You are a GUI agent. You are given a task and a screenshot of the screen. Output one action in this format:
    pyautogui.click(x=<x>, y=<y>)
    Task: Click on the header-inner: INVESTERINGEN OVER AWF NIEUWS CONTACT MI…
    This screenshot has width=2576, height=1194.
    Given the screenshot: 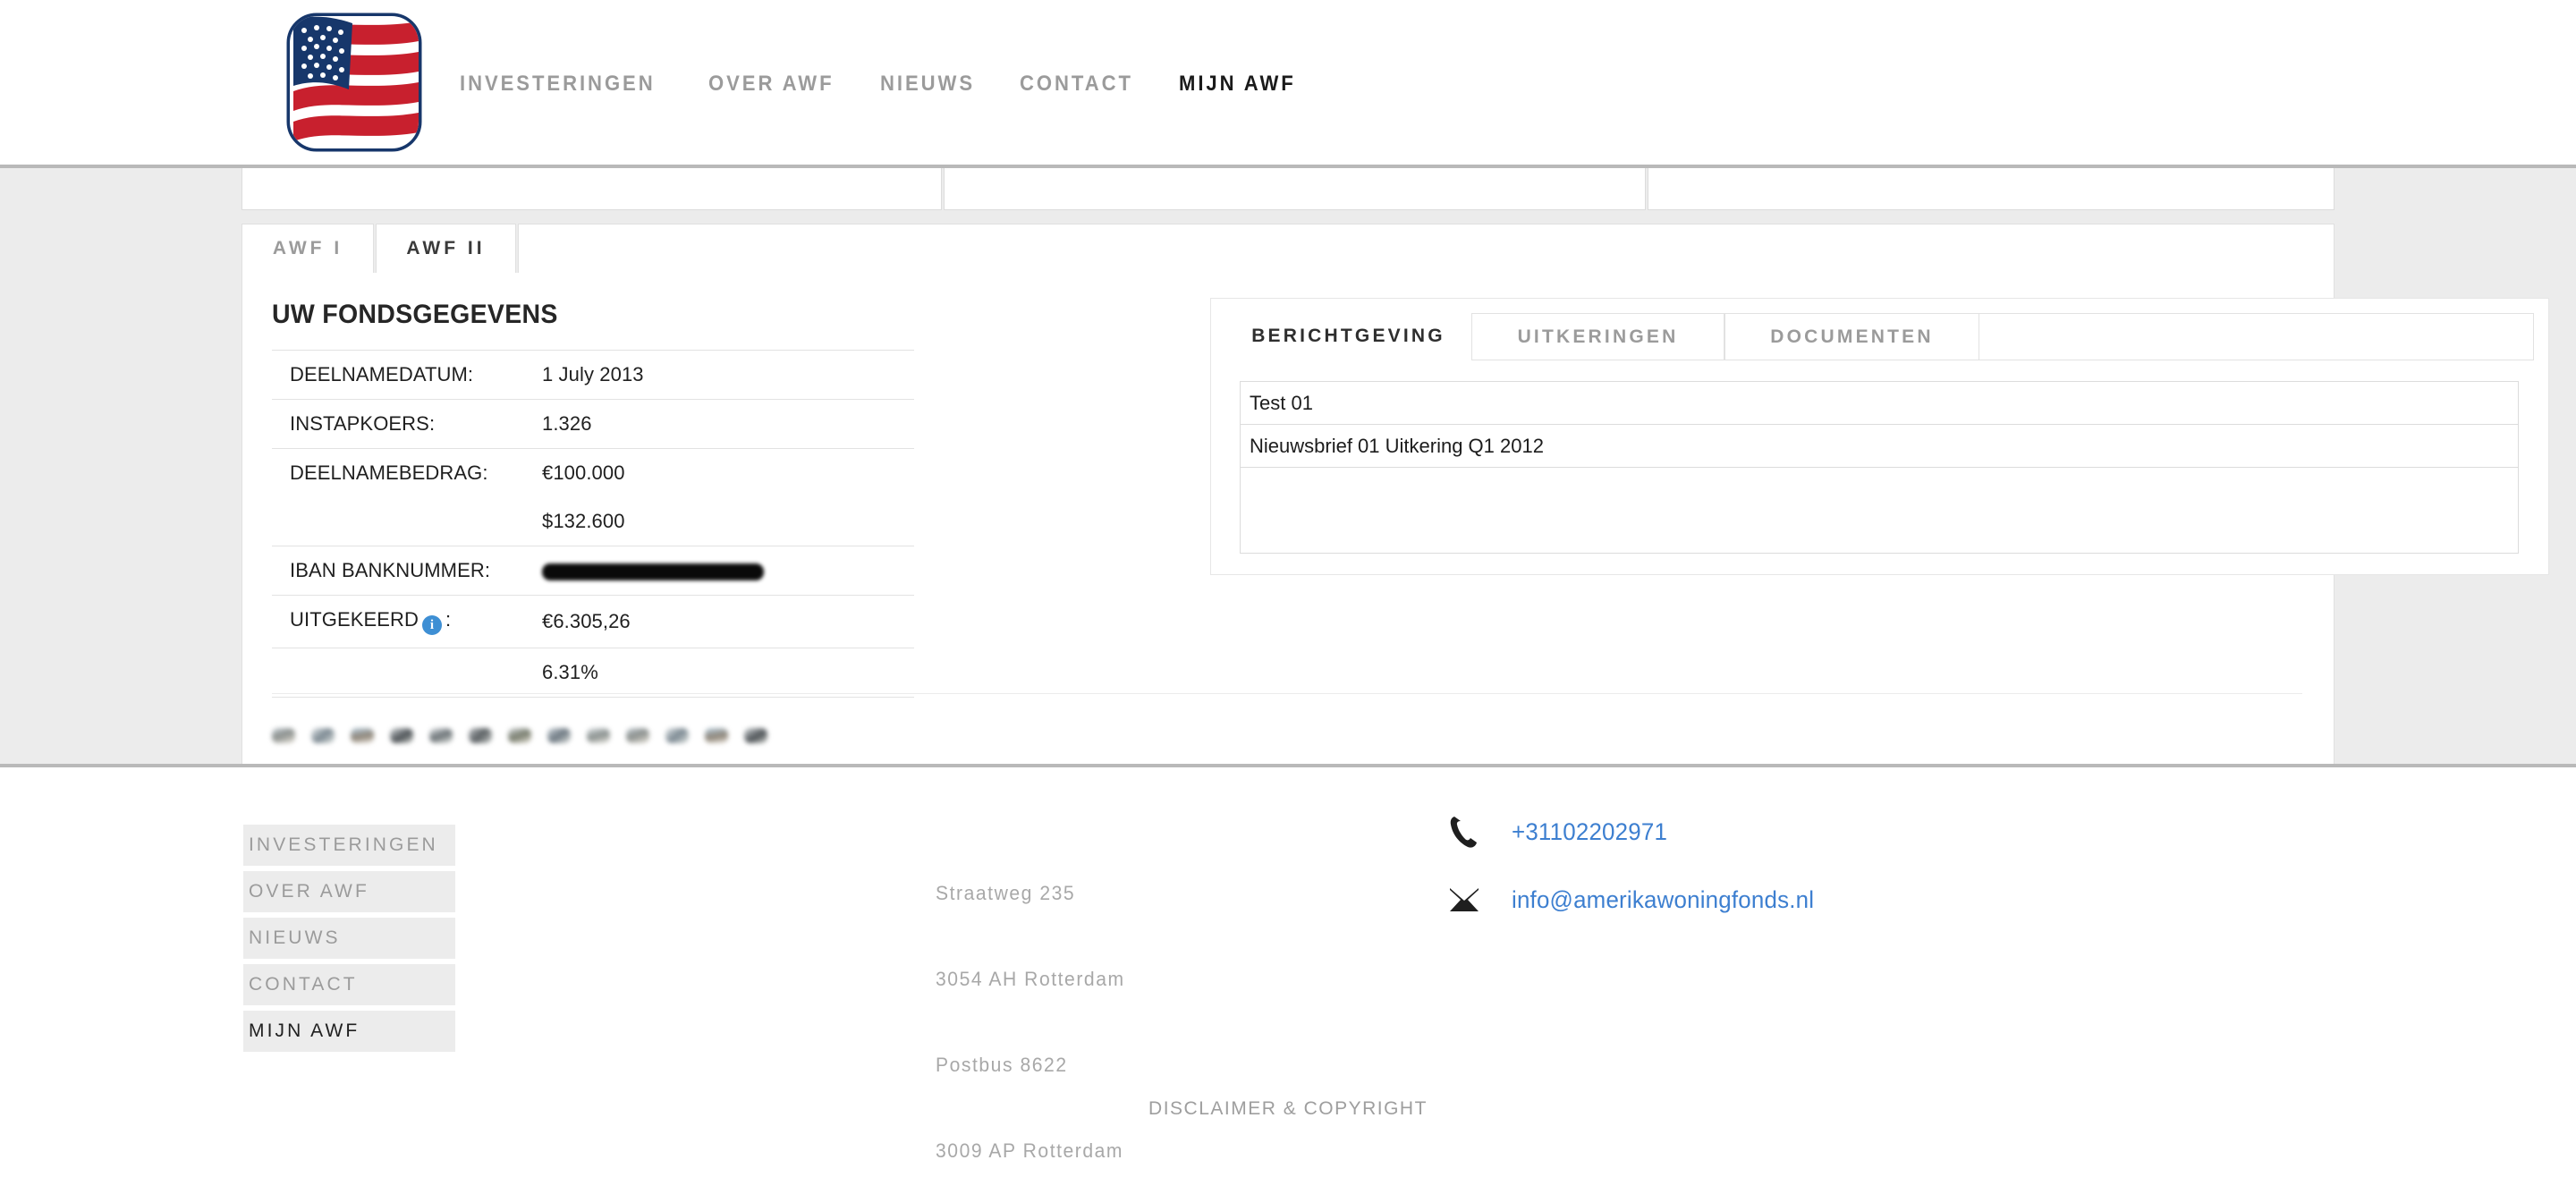 What is the action you would take?
    pyautogui.click(x=794, y=82)
    